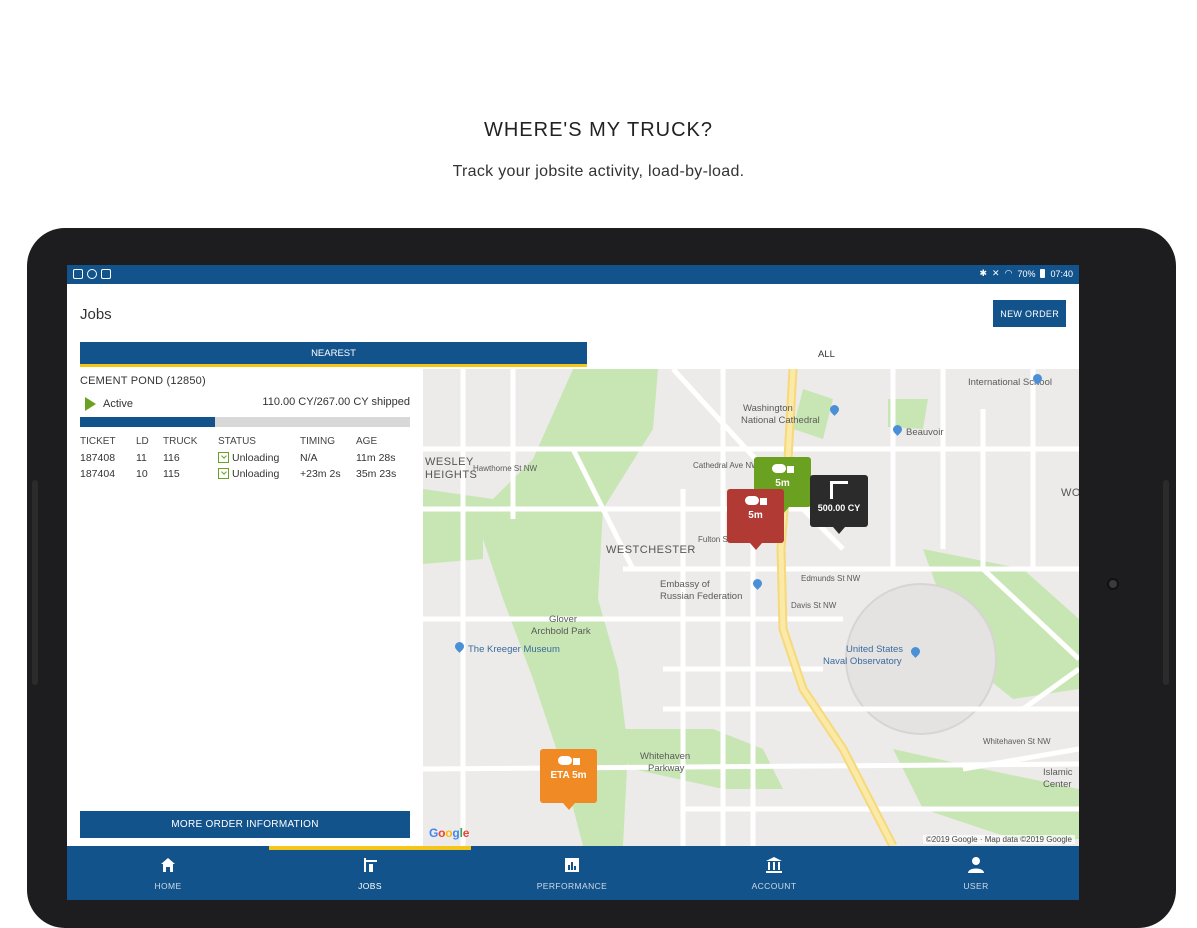  What do you see at coordinates (774, 865) in the screenshot?
I see `account-icon` at bounding box center [774, 865].